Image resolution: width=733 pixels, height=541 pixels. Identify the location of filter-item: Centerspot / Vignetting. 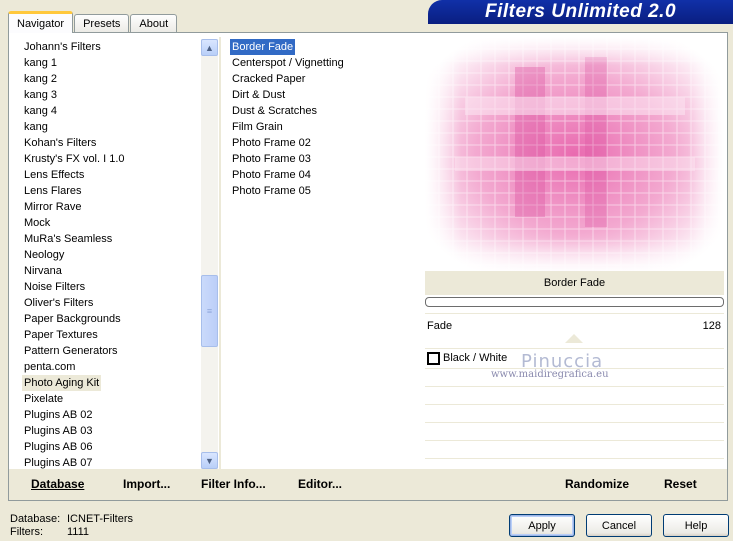
(326, 63).